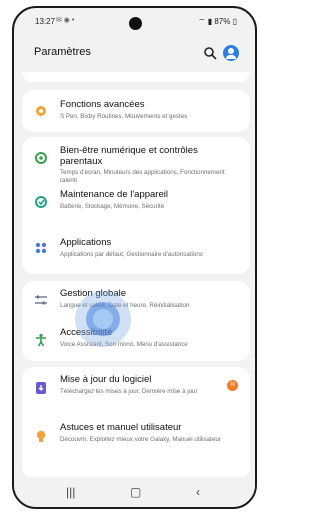 The height and width of the screenshot is (516, 320). What do you see at coordinates (102, 104) in the screenshot?
I see `item-title: Fonctions avancées` at bounding box center [102, 104].